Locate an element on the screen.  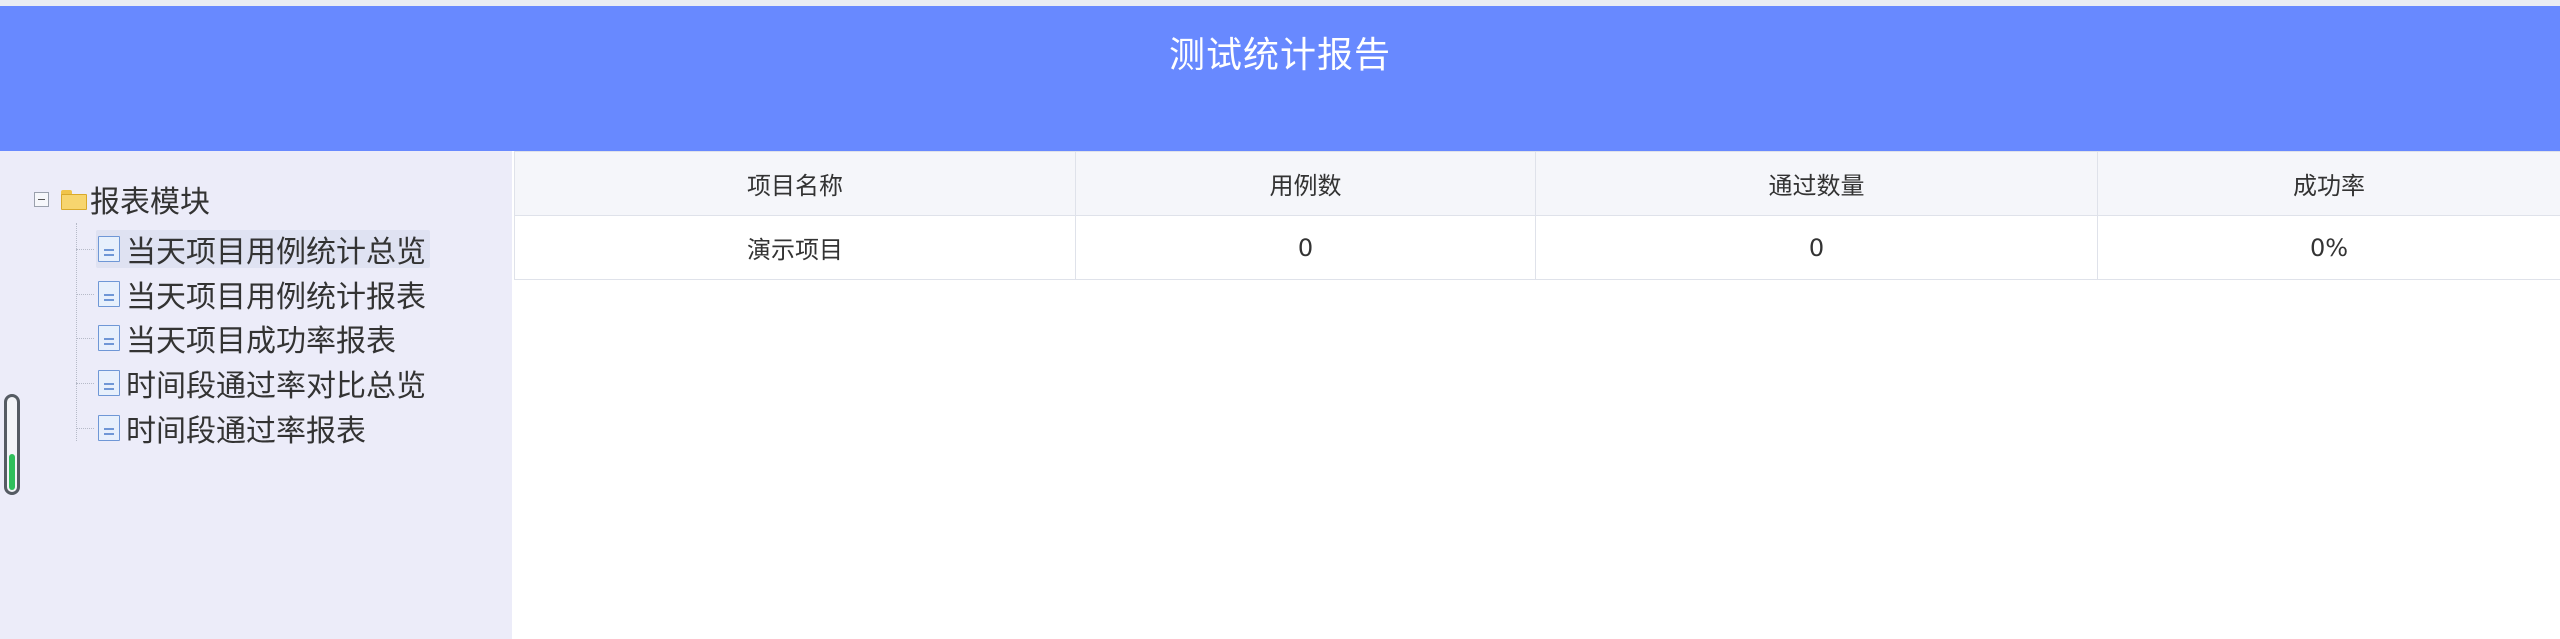
table-row: 演示项目 0 0 0% is located at coordinates (1537, 247).